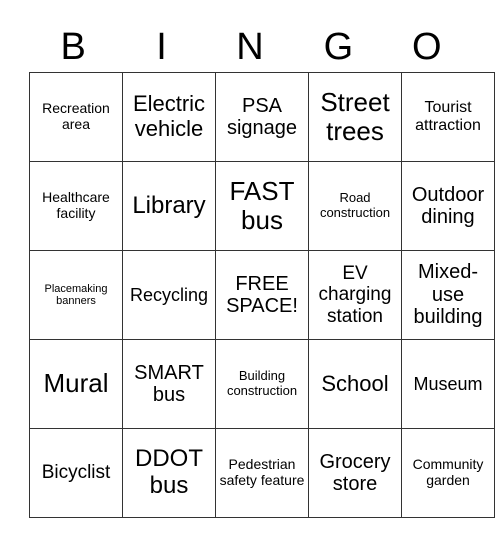 This screenshot has width=500, height=544. What do you see at coordinates (76, 206) in the screenshot?
I see `bingo-cell: Healthcare facility` at bounding box center [76, 206].